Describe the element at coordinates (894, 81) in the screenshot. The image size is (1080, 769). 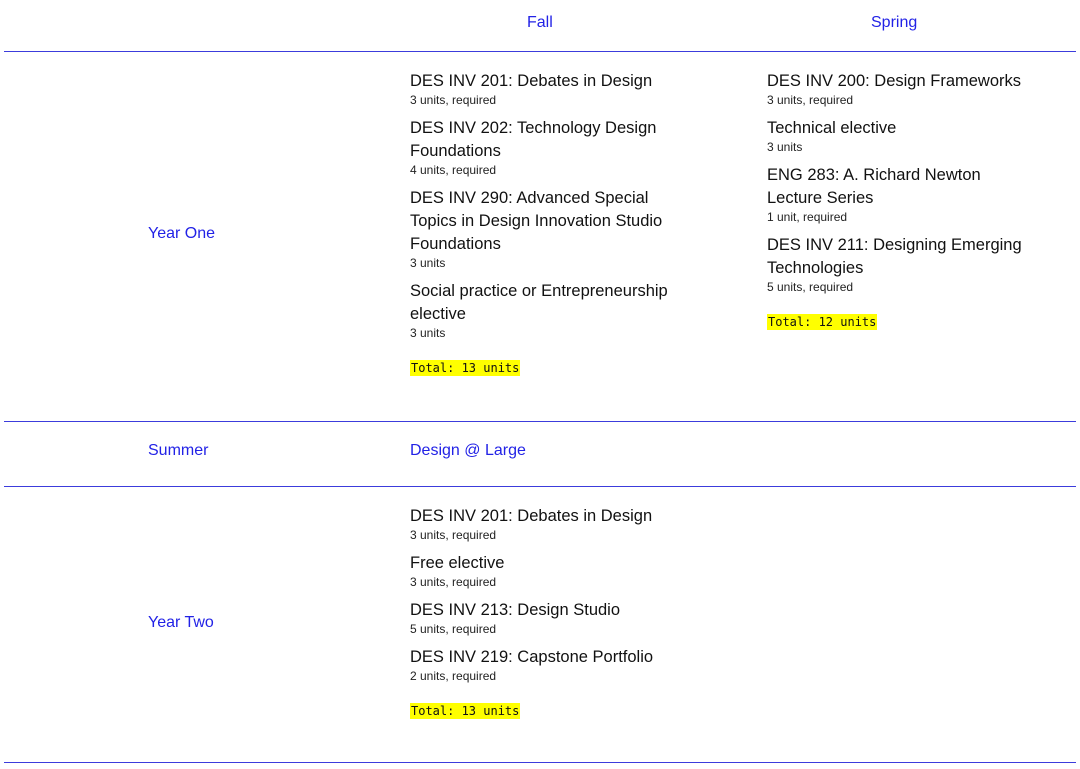
I see `course-title: DES INV 200: Design Frameworks` at that location.